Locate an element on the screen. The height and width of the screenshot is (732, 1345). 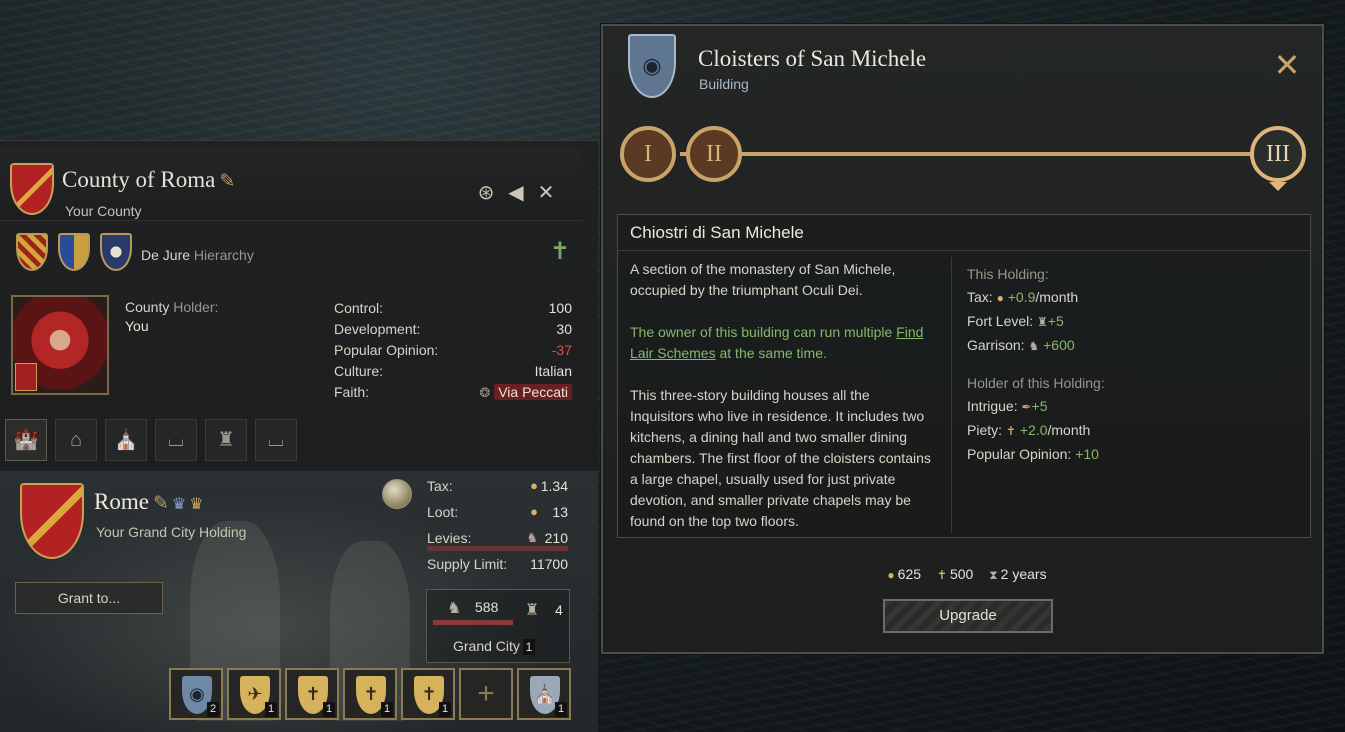
upgrade-button: Upgrade is located at coordinates (968, 616).